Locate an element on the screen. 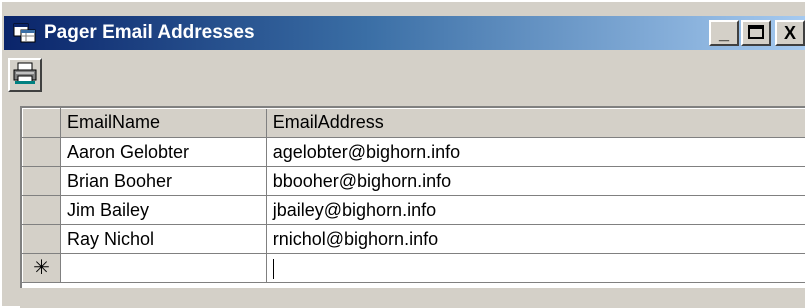 This screenshot has height=308, width=805. table-row: Aaron Gelobter agelobter@bighorn.info is located at coordinates (414, 152).